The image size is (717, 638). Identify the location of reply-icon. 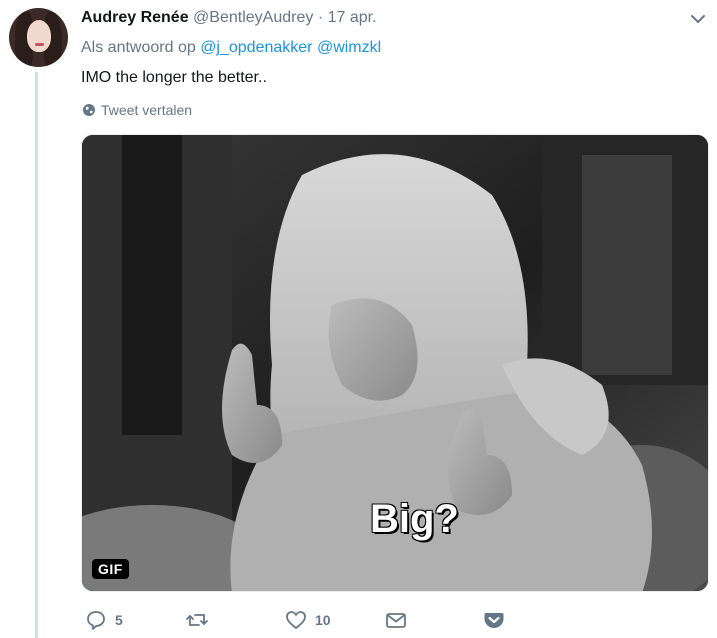
(96, 620).